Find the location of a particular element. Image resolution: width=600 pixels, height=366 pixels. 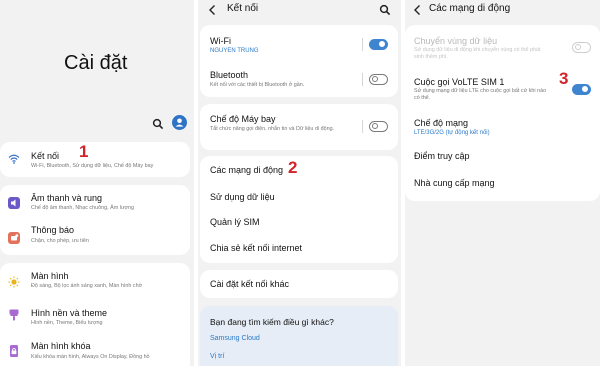

sim-manager-label: Quản lý SIM is located at coordinates (235, 222).